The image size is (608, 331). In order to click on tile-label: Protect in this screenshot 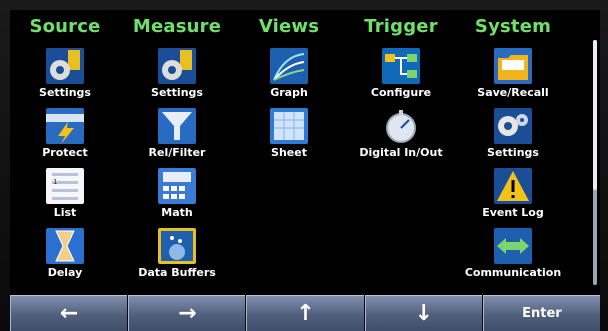, I will do `click(65, 152)`.